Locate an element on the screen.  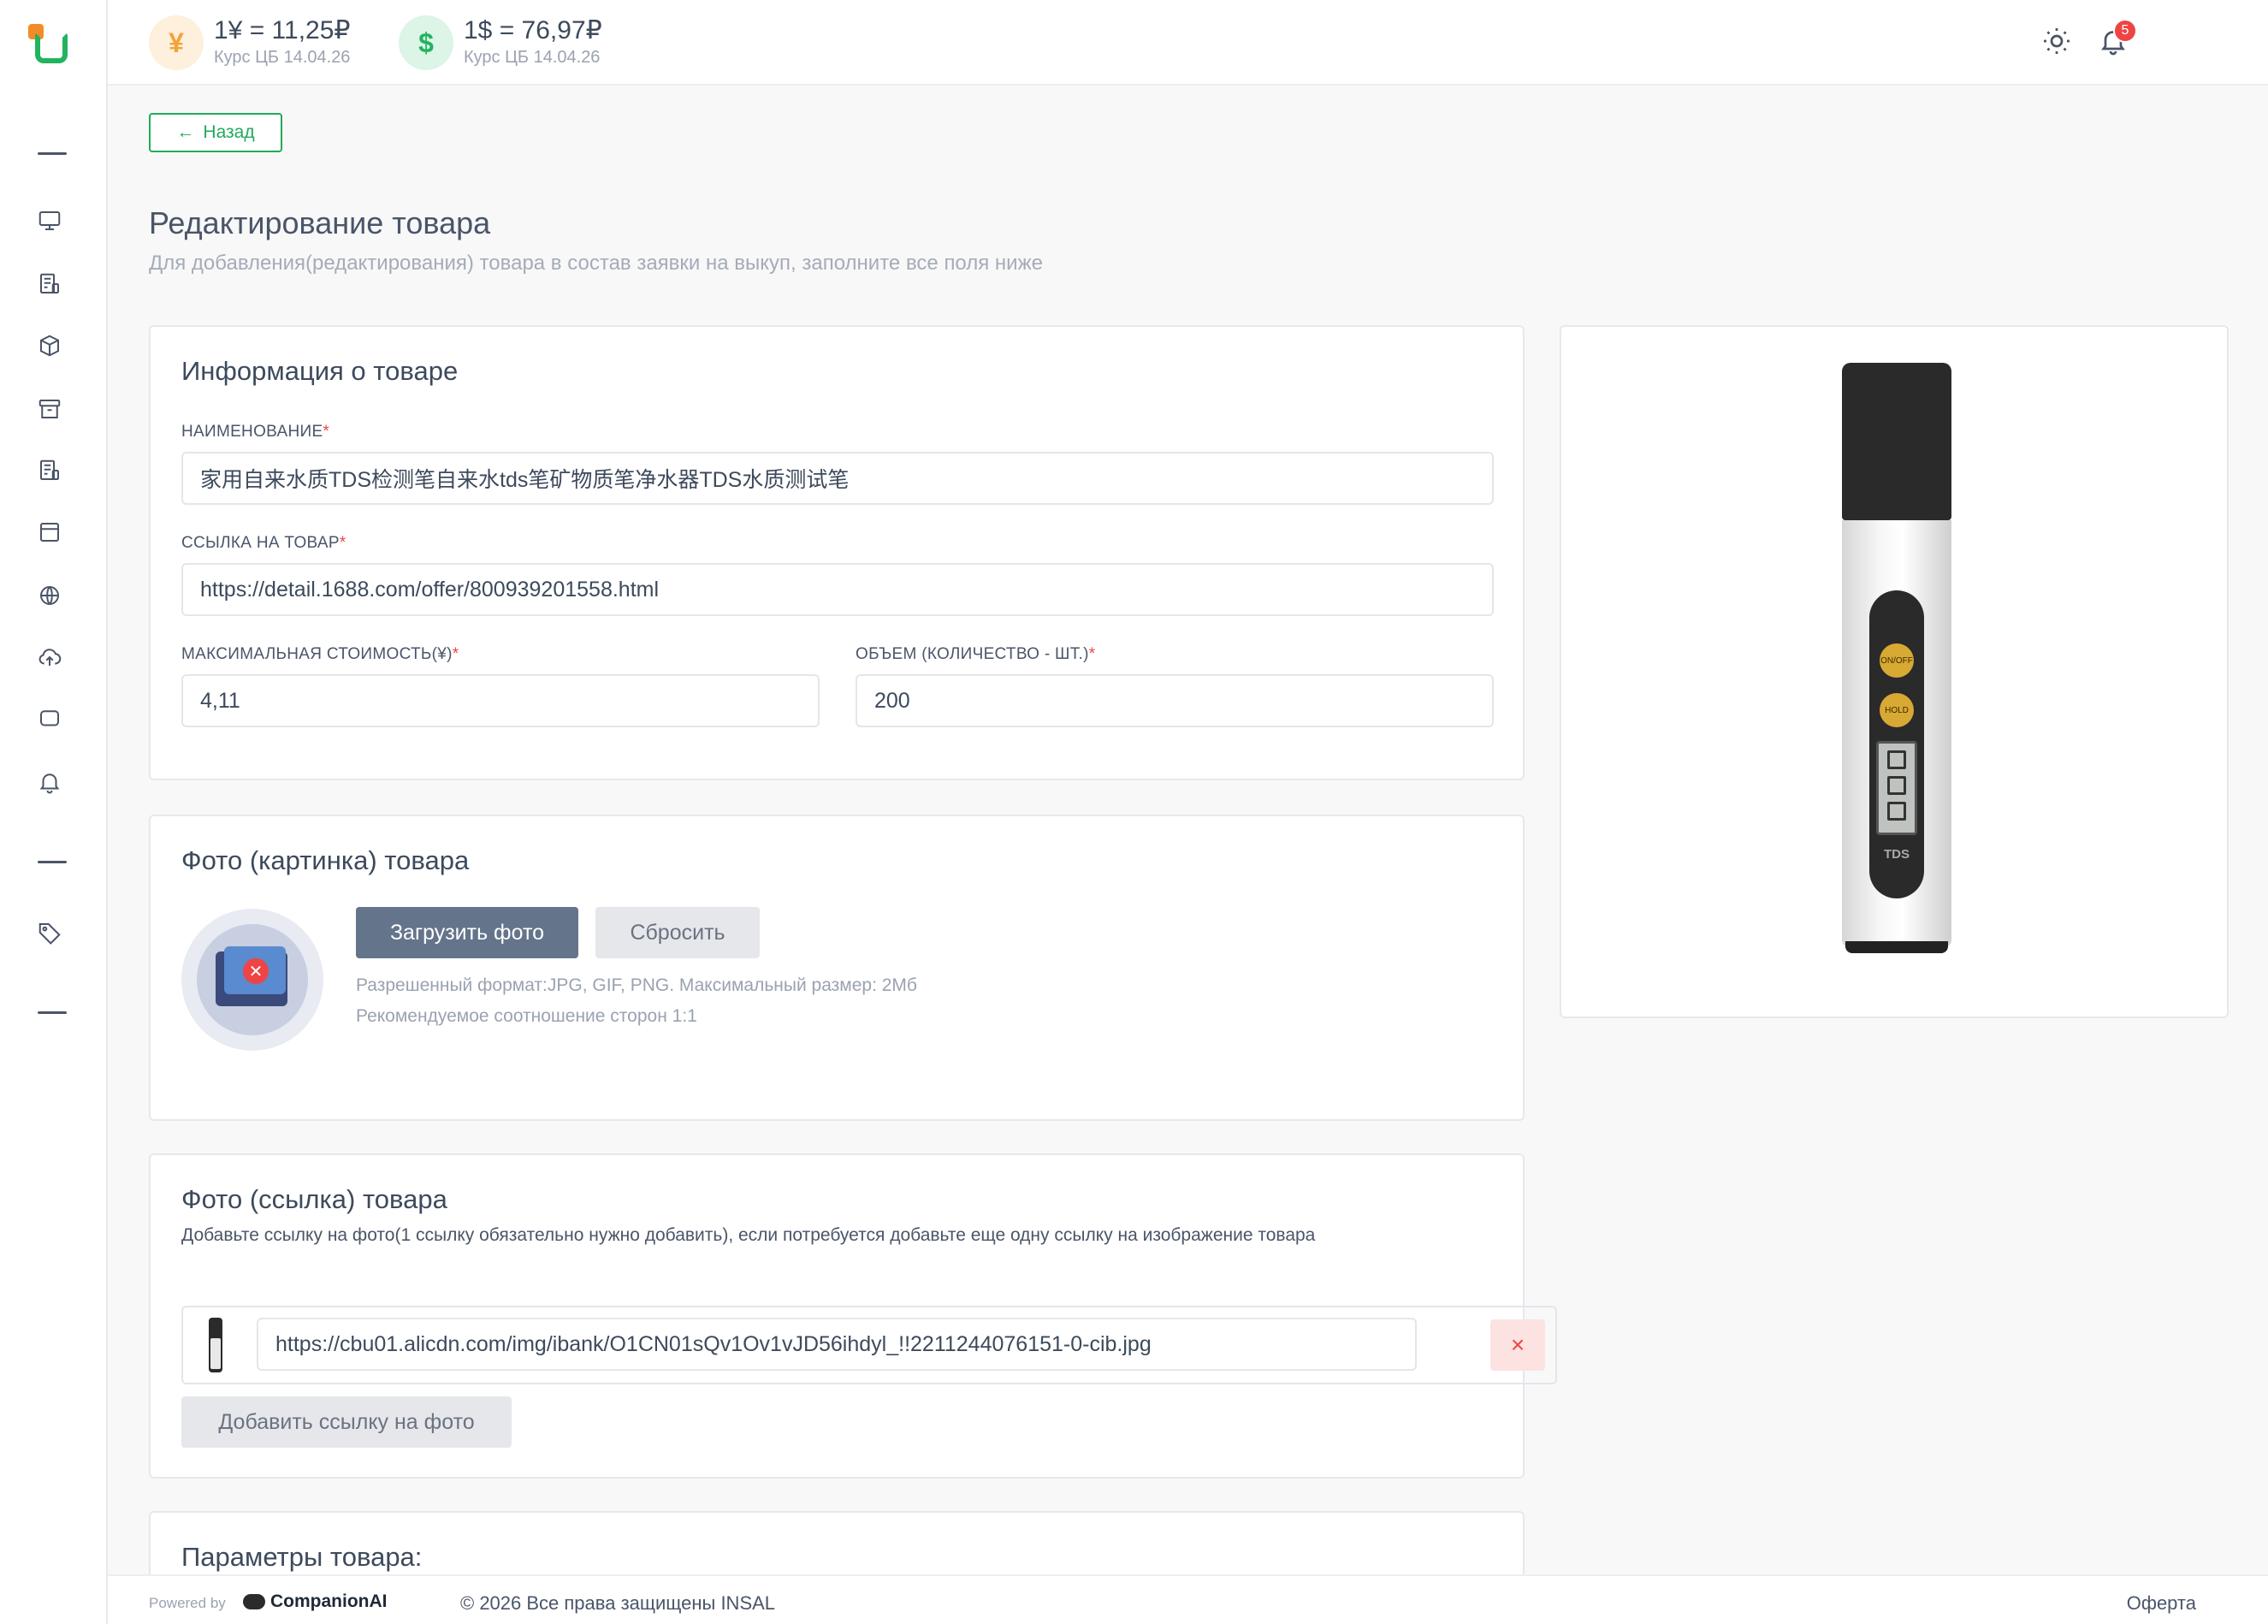
reset-photo-button: Сбросить is located at coordinates (677, 933).